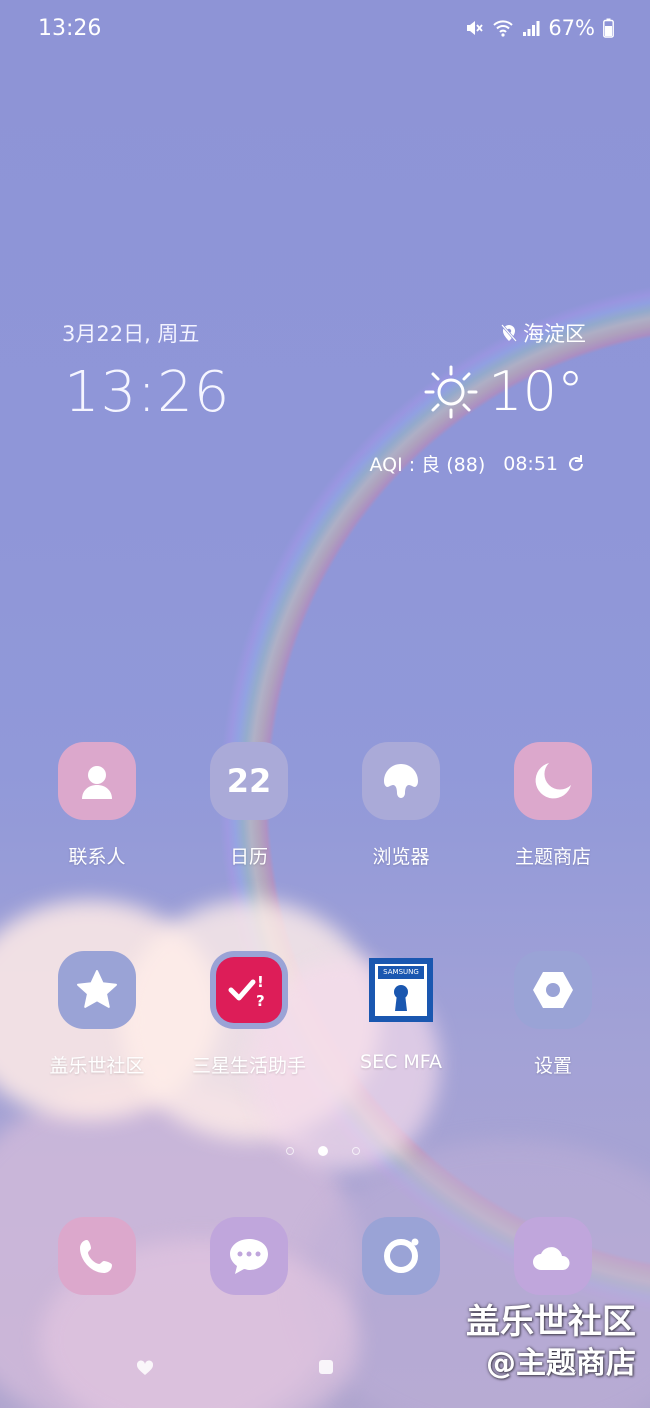 This screenshot has height=1408, width=650. Describe the element at coordinates (326, 1367) in the screenshot. I see `home-button` at that location.